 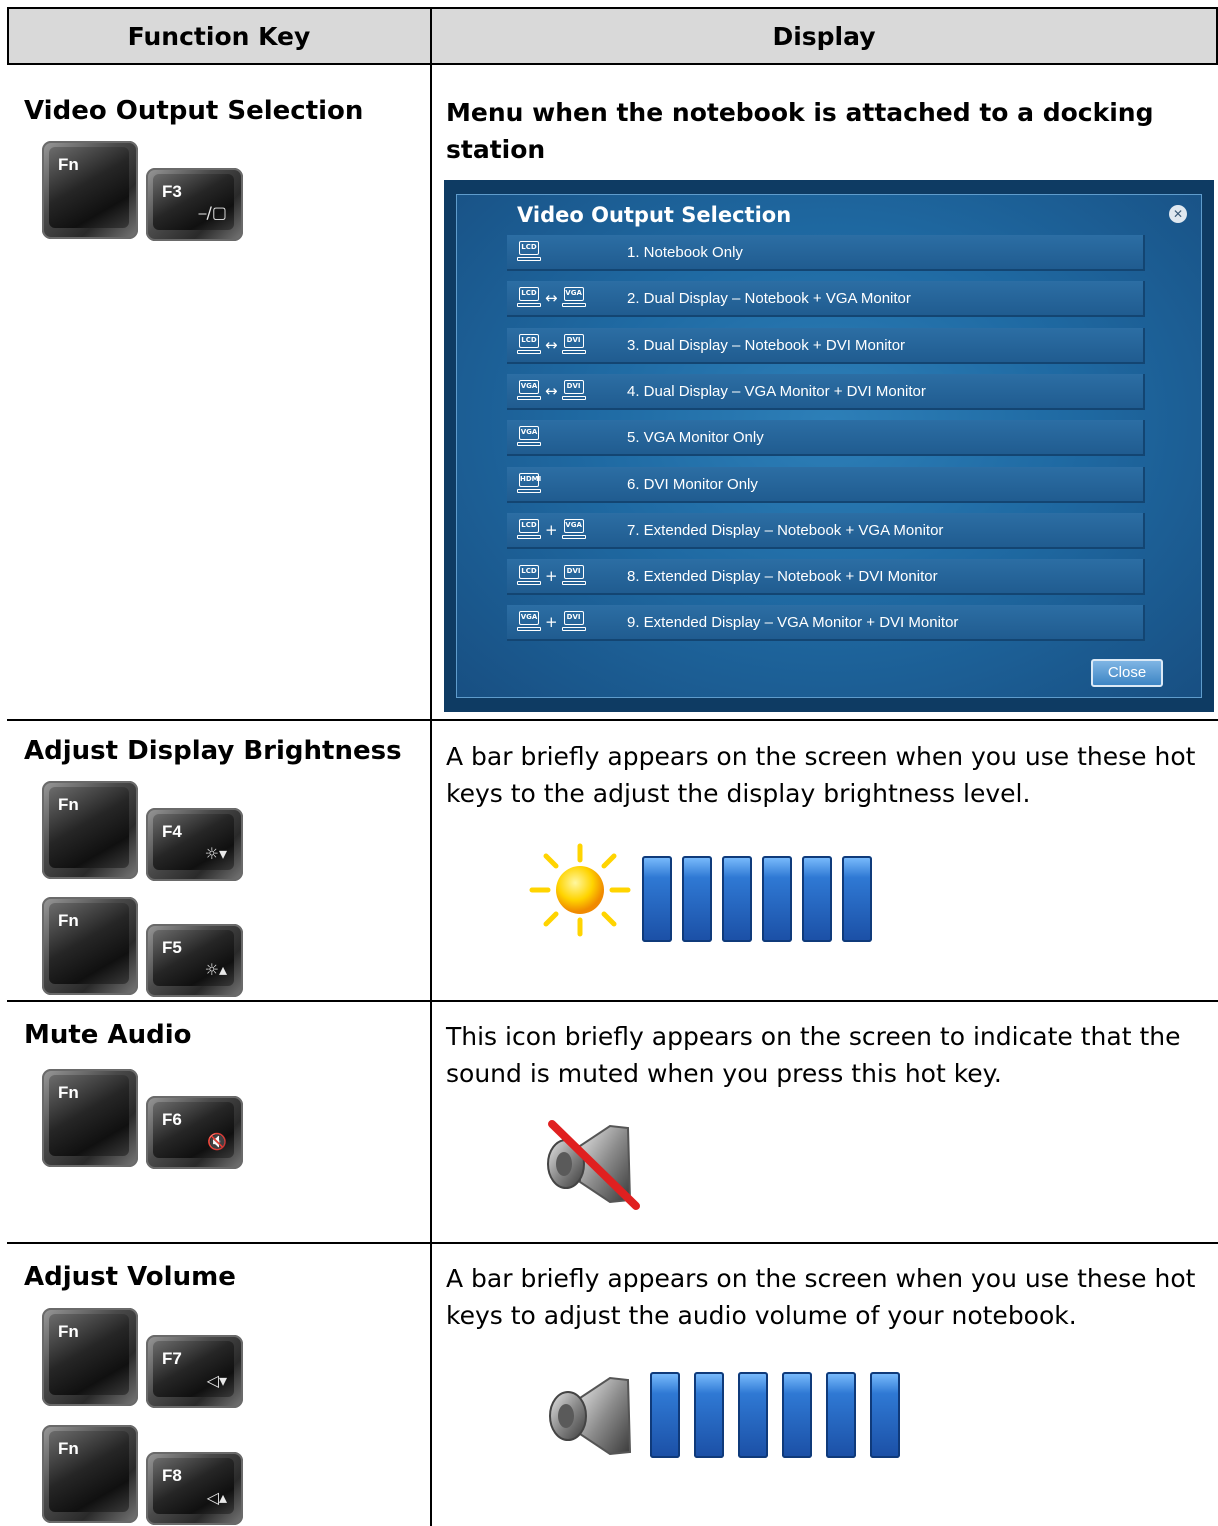 I want to click on volume-down-icon: ◁▾, so click(x=216, y=1380).